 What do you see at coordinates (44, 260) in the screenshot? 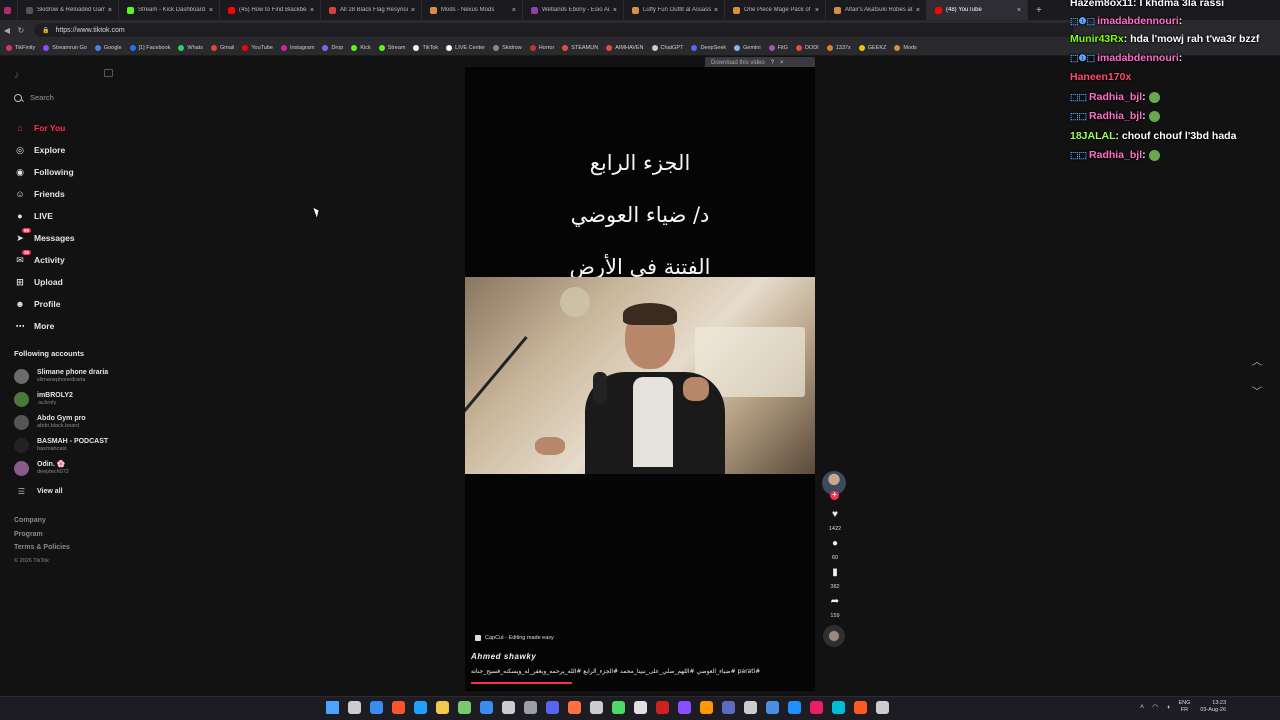
I see `sidebar-item-activity: ✉ 35 Activity` at bounding box center [44, 260].